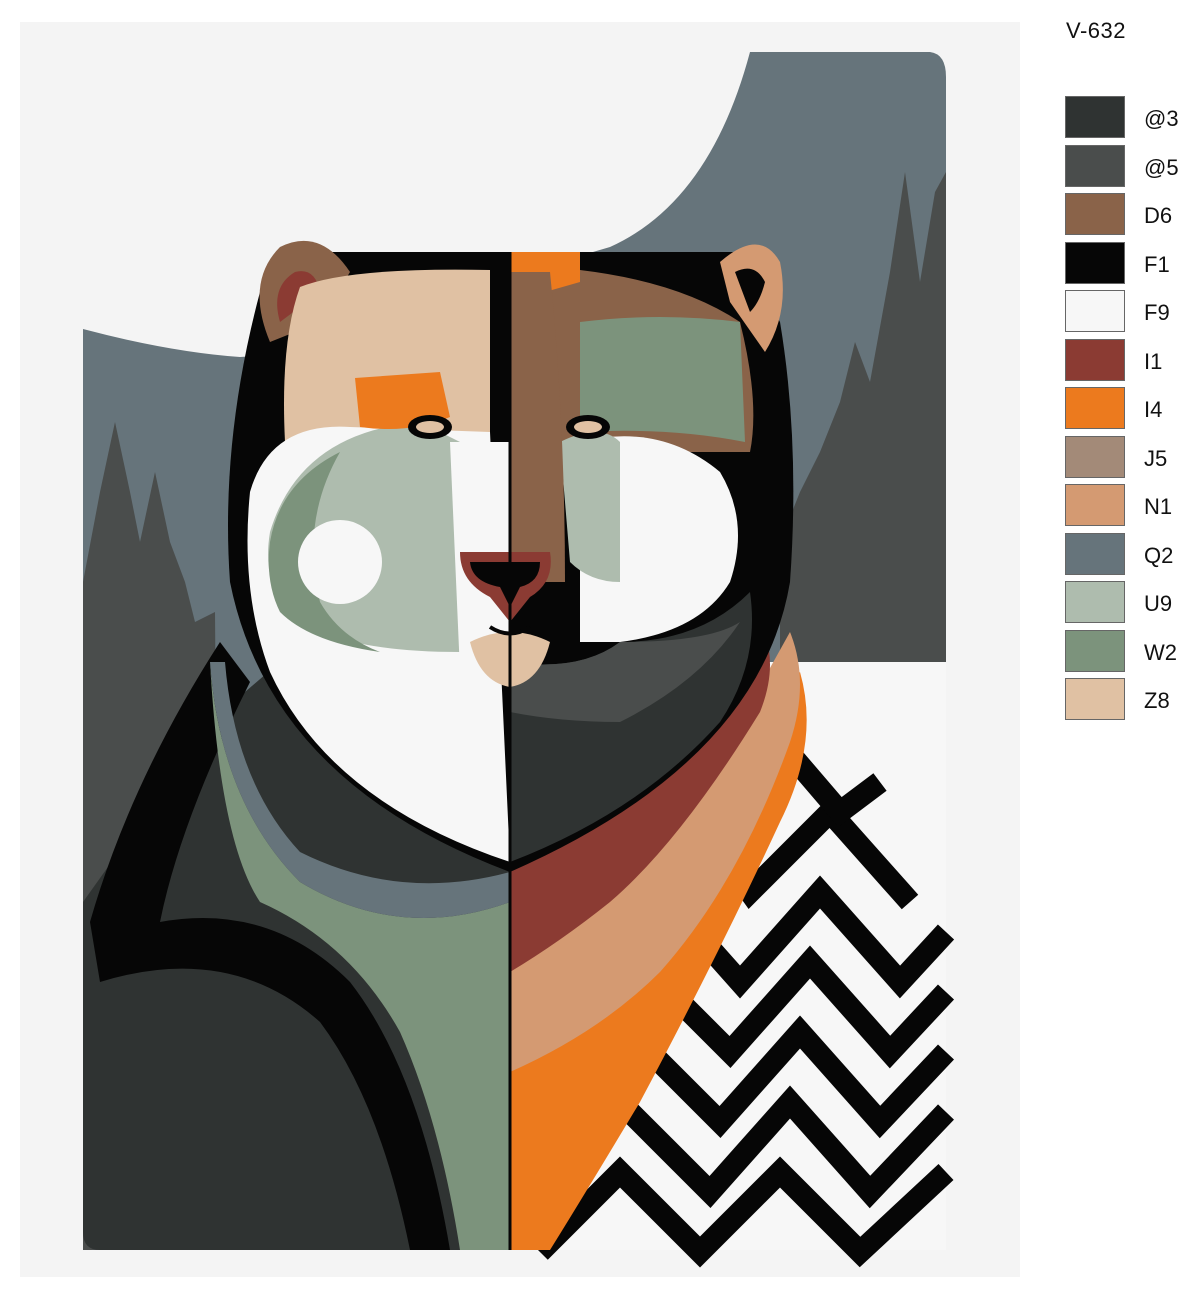  I want to click on color-code-label: W2, so click(1160, 652).